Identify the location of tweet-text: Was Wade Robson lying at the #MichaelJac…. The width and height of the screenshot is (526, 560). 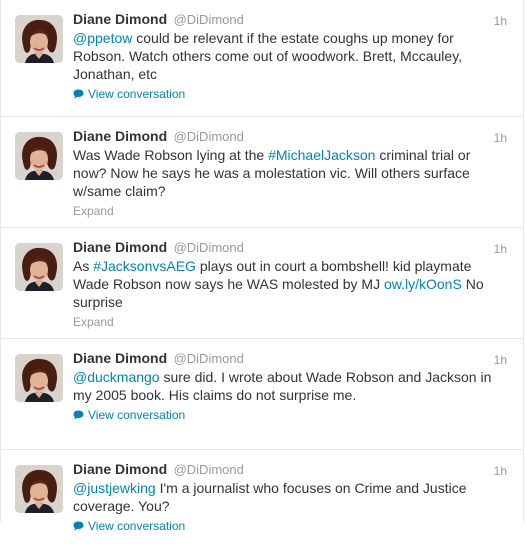
(283, 173).